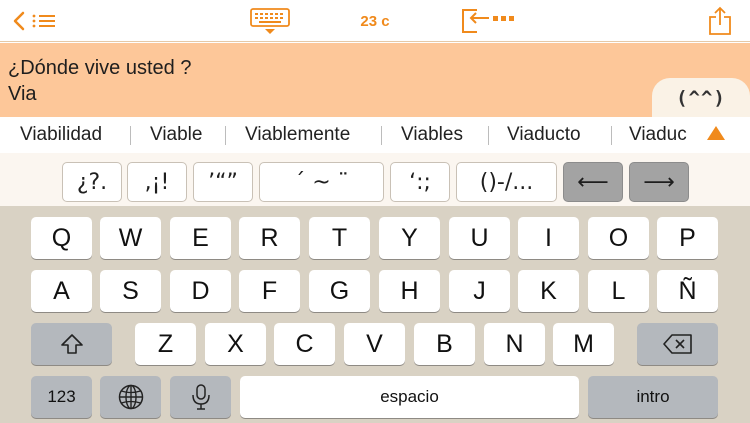 The width and height of the screenshot is (750, 423). I want to click on suggestion-item: Viaduc, so click(658, 135).